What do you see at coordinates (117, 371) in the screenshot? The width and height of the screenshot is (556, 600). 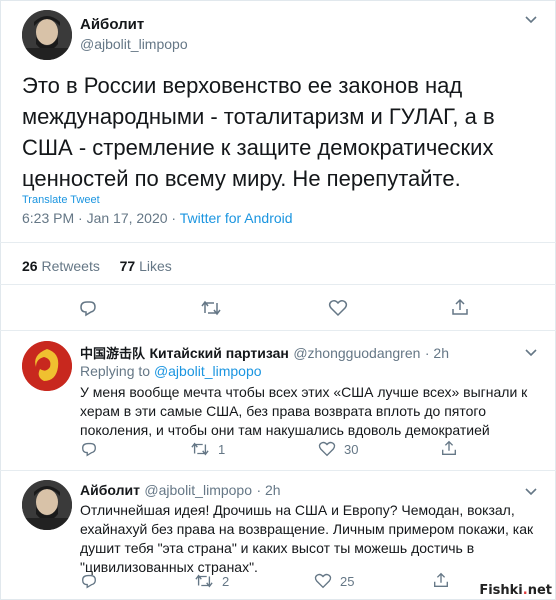 I see `replying-to-label: Replying to` at bounding box center [117, 371].